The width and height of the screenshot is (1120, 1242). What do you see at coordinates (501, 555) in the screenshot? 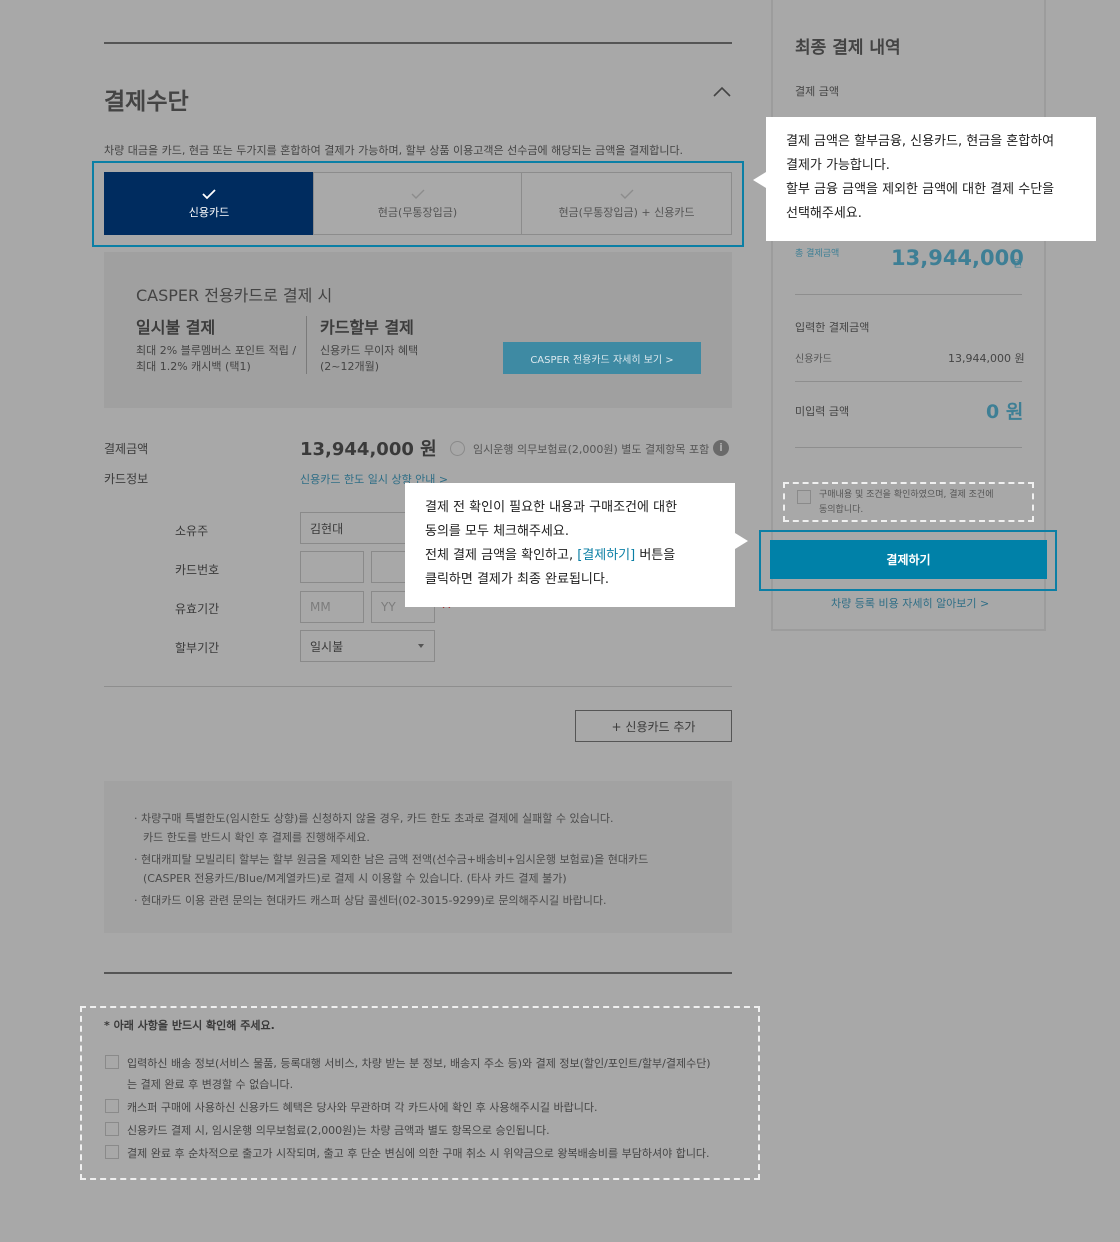
I see `tooltip-text: 전체 결제 금액을 확인하고,` at bounding box center [501, 555].